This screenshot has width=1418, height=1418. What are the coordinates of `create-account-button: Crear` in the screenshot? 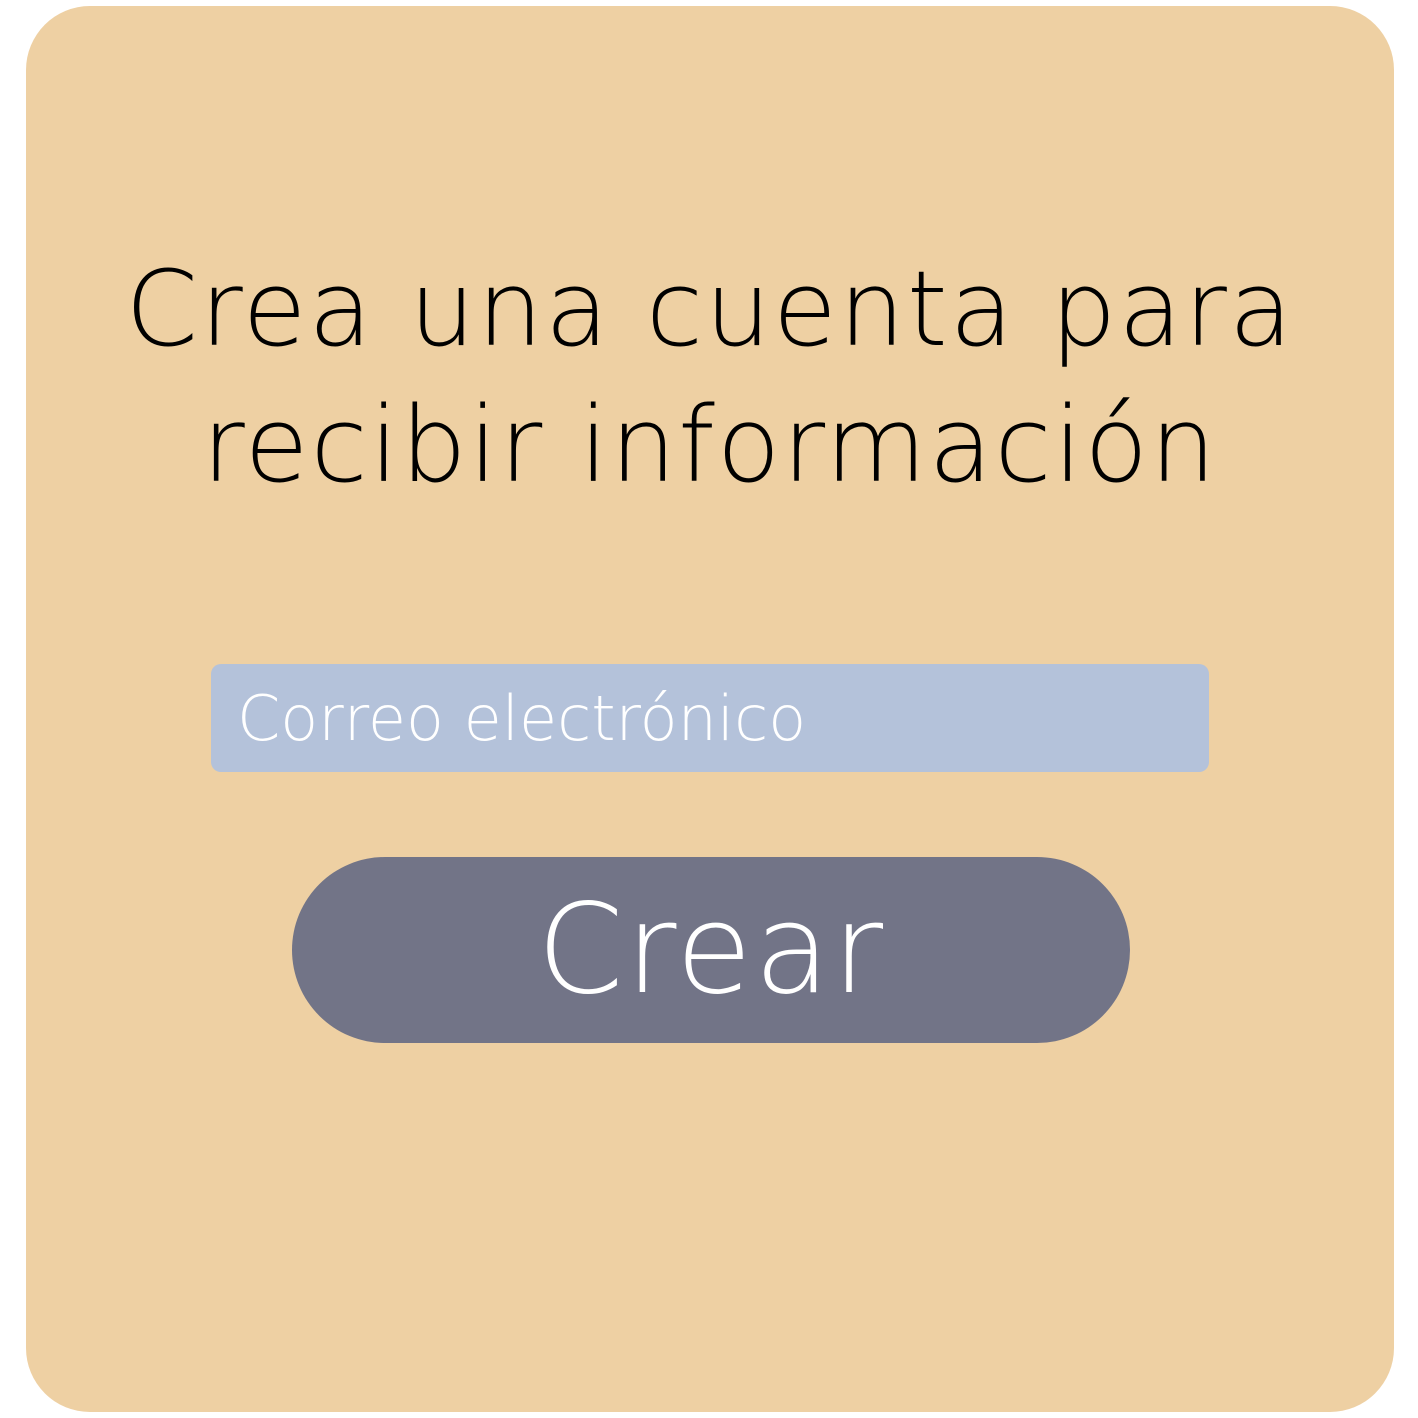 It's located at (711, 950).